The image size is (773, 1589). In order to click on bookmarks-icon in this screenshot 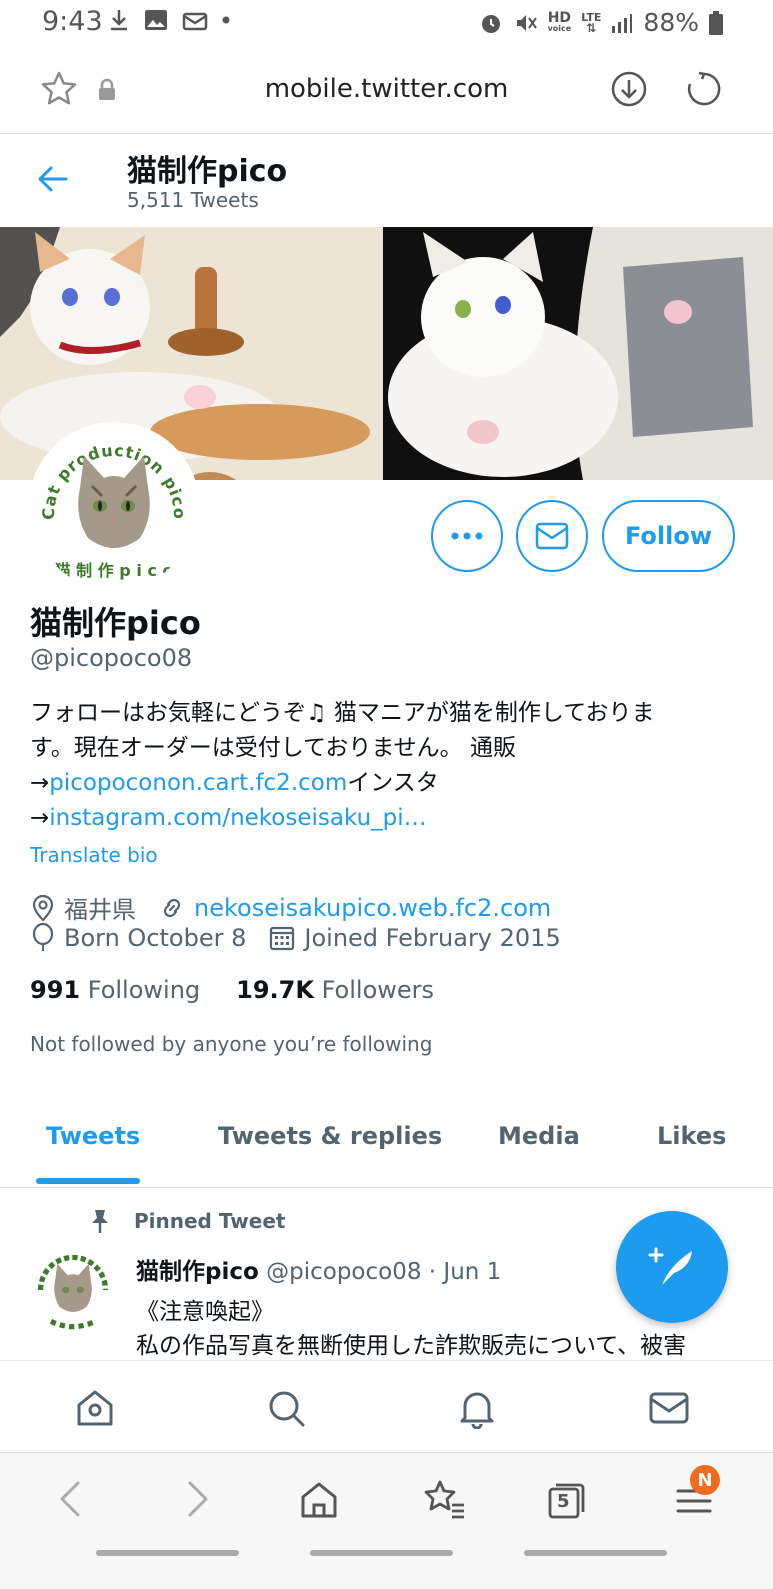, I will do `click(444, 1500)`.